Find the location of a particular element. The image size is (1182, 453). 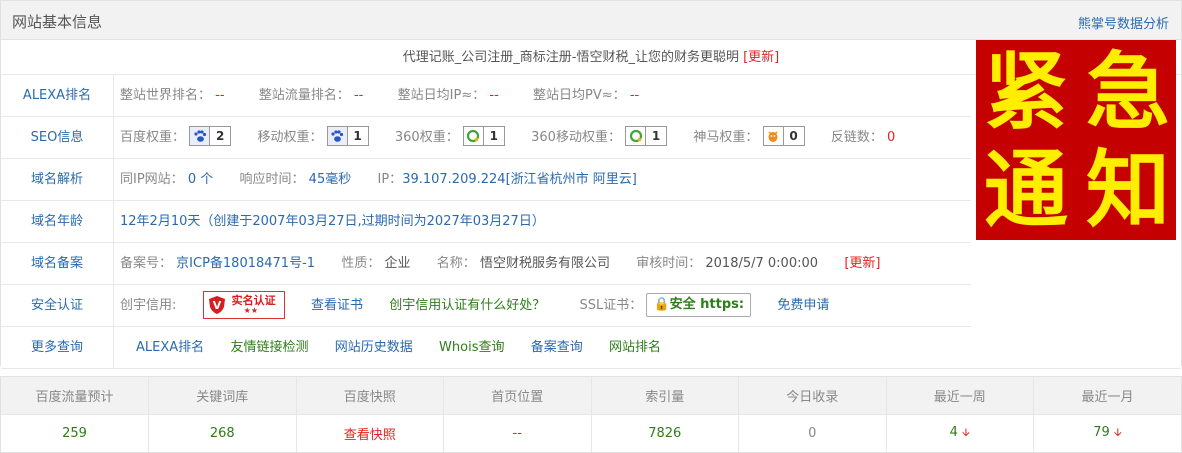

stats-home-position-value: -- is located at coordinates (517, 432).